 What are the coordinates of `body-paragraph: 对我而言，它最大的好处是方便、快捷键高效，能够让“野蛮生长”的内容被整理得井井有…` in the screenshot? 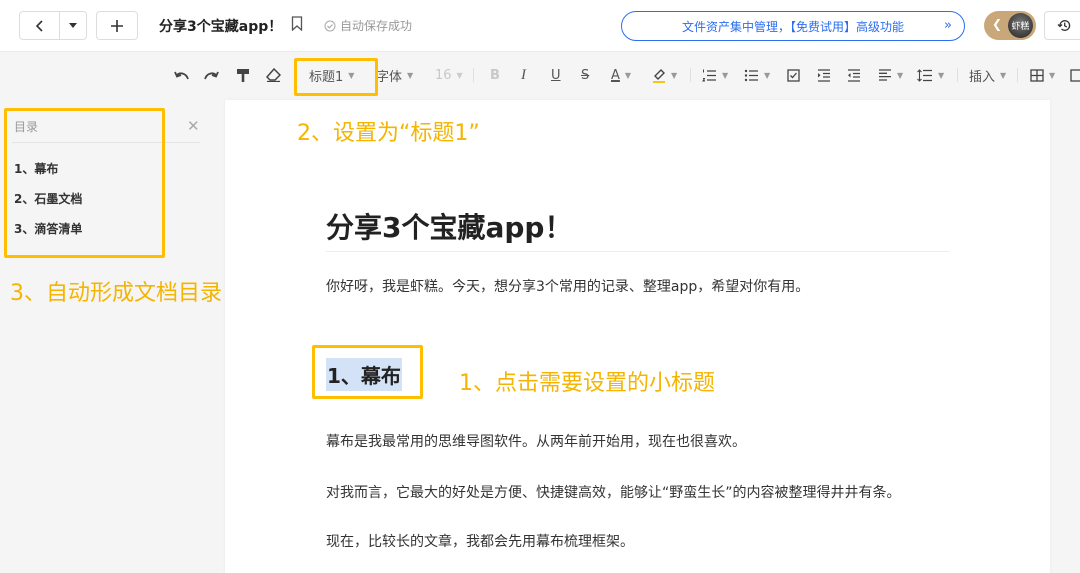 It's located at (613, 492).